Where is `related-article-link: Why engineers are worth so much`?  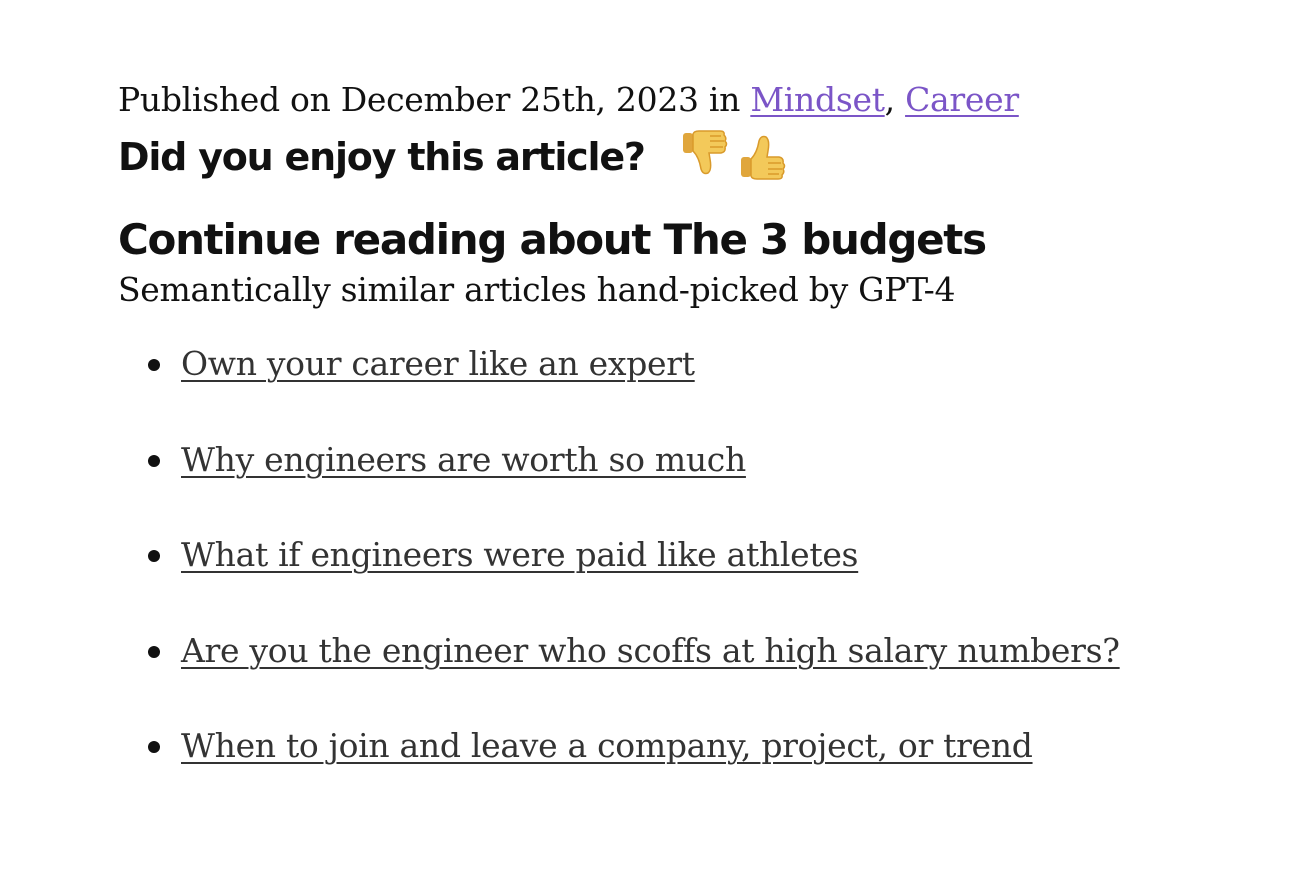 related-article-link: Why engineers are worth so much is located at coordinates (463, 459).